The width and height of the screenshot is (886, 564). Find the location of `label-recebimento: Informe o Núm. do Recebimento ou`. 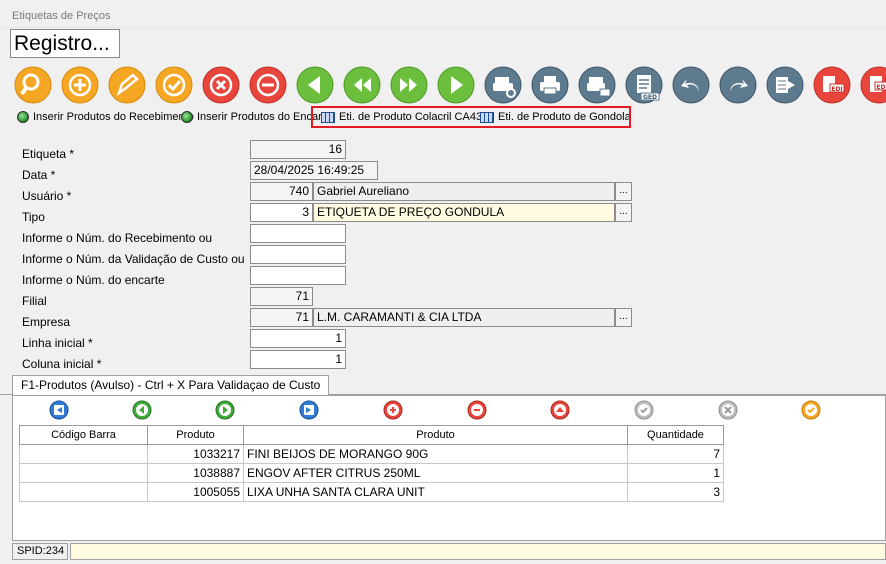

label-recebimento: Informe o Núm. do Recebimento ou is located at coordinates (117, 238).